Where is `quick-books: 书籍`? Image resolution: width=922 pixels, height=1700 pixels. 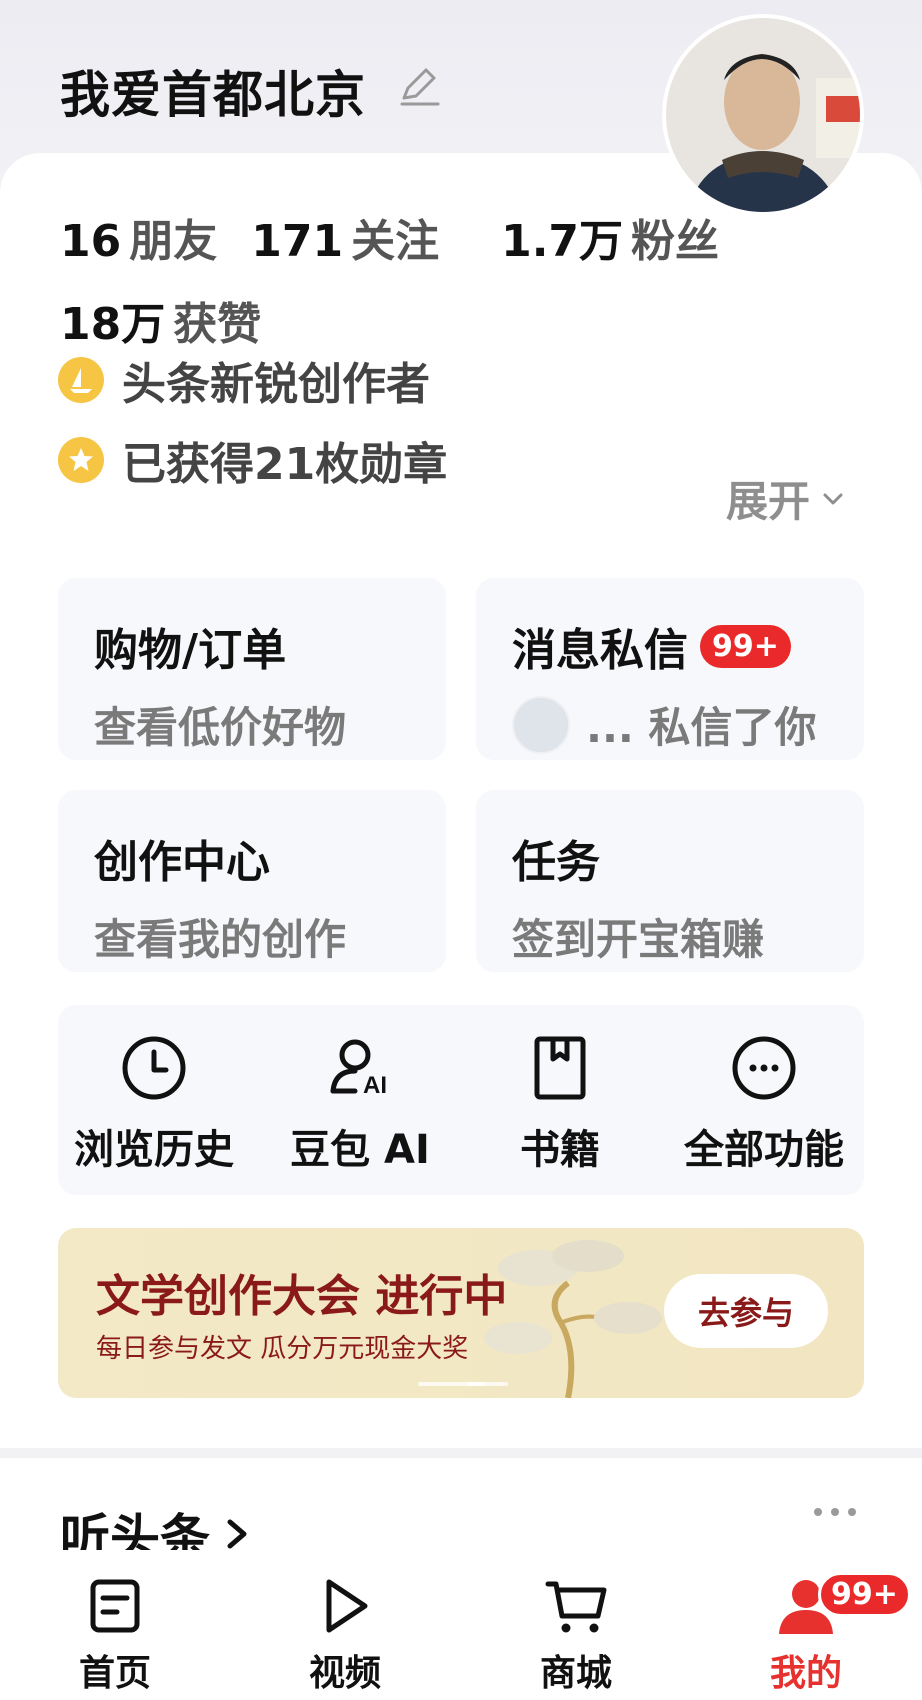
quick-books: 书籍 is located at coordinates (560, 1104).